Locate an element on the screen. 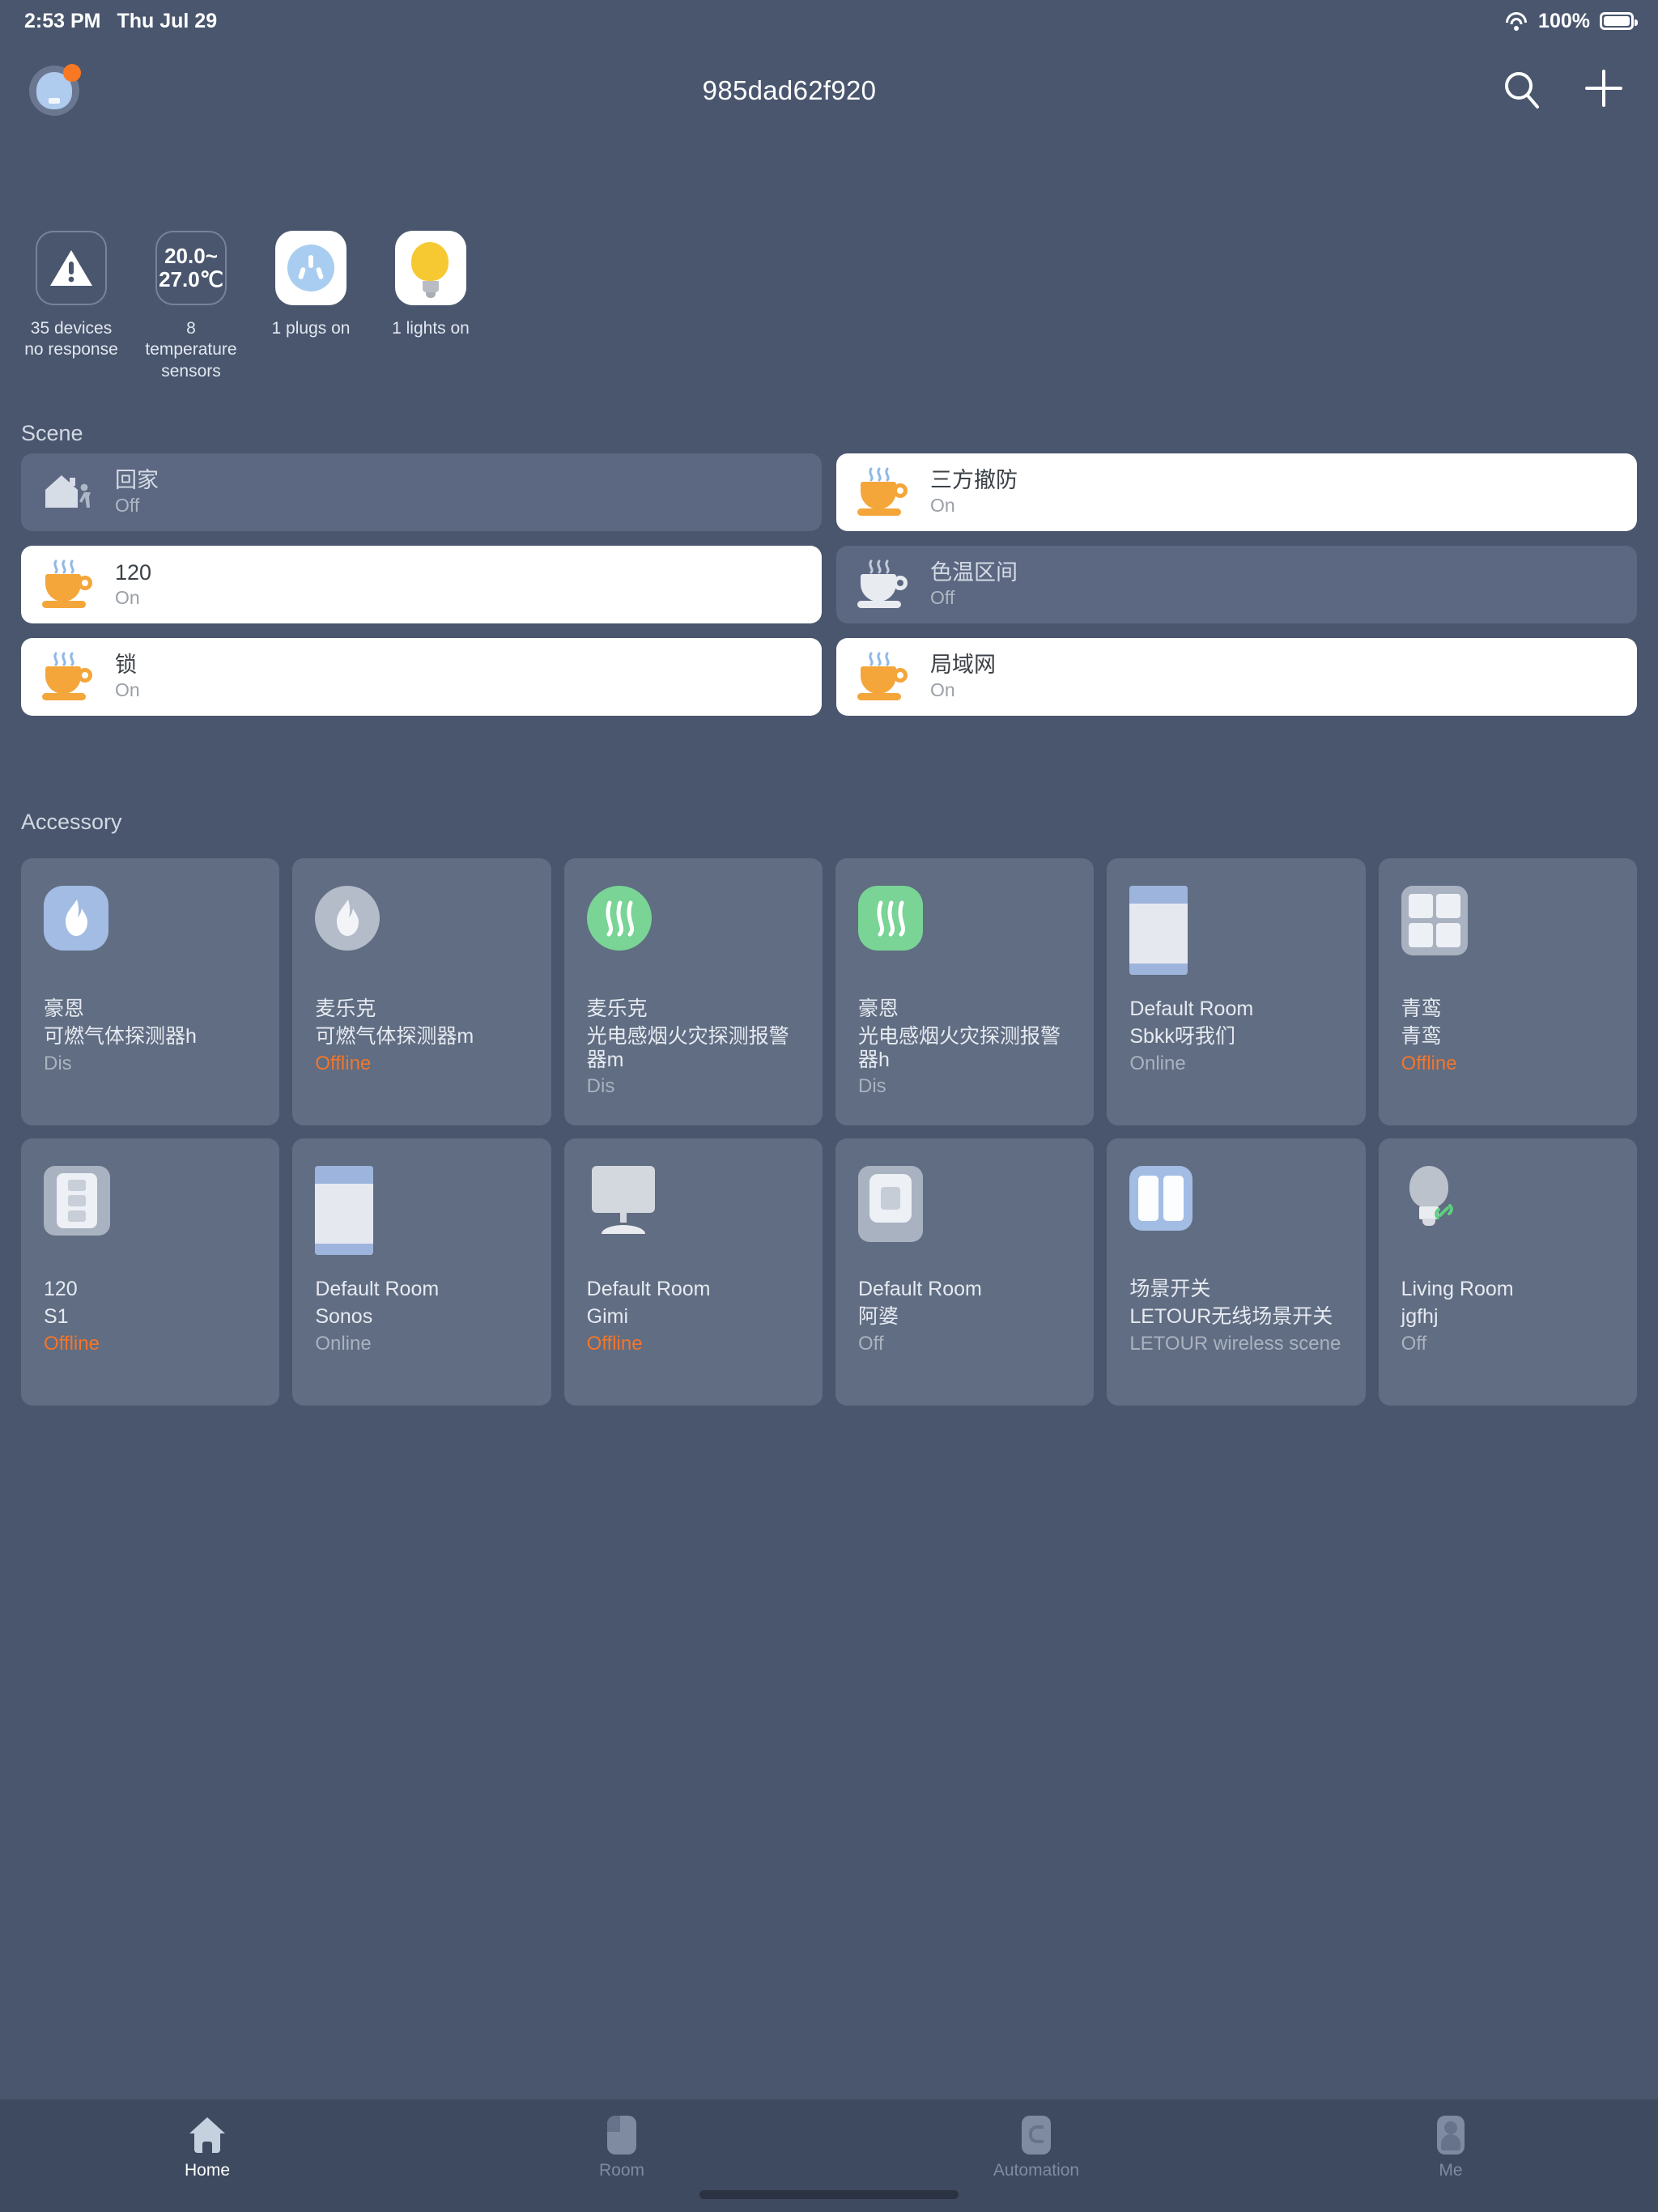  scene-text: 回家 Off is located at coordinates (137, 492).